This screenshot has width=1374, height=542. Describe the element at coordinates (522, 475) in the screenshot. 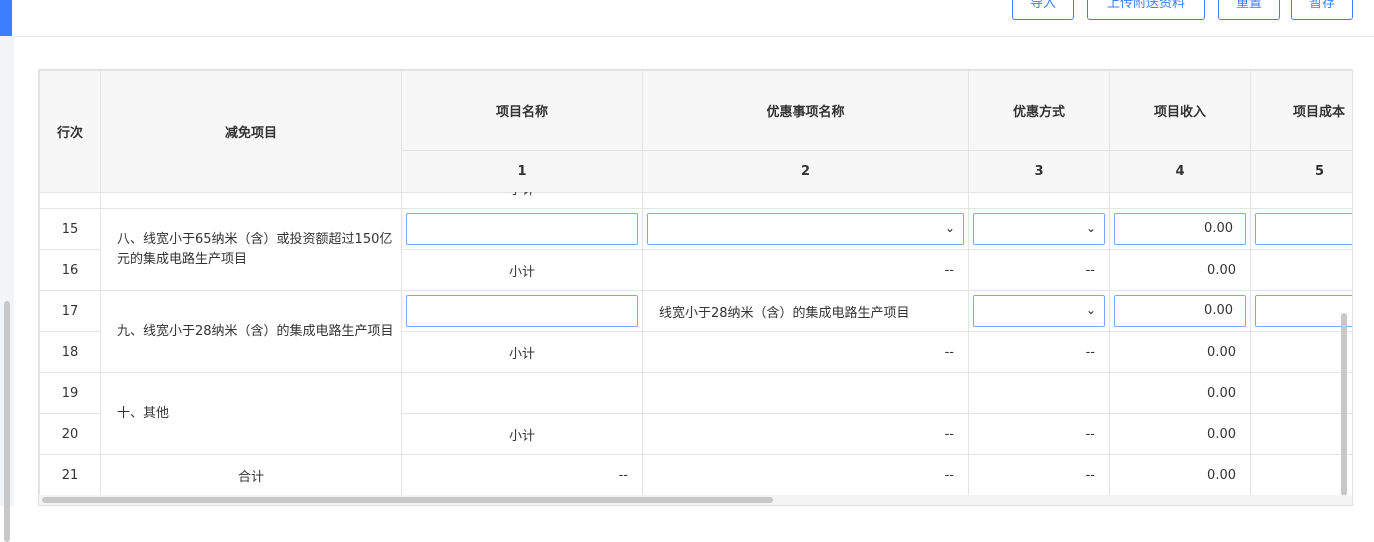

I see `total-project-name-value: --` at that location.